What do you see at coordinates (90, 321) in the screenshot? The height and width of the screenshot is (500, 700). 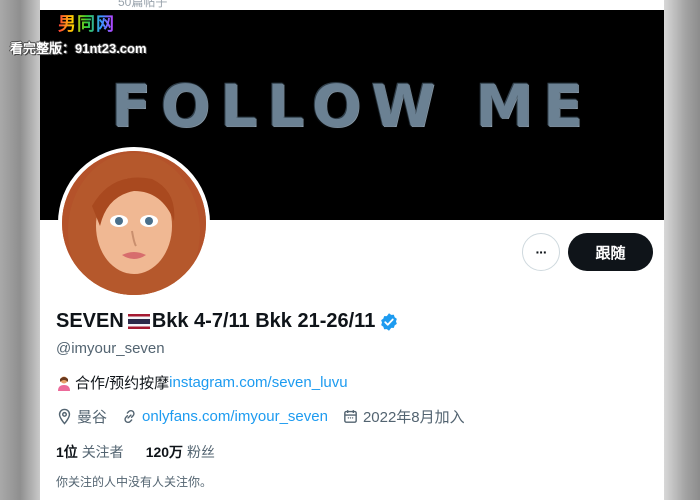 I see `name-prefix: SEVEN` at bounding box center [90, 321].